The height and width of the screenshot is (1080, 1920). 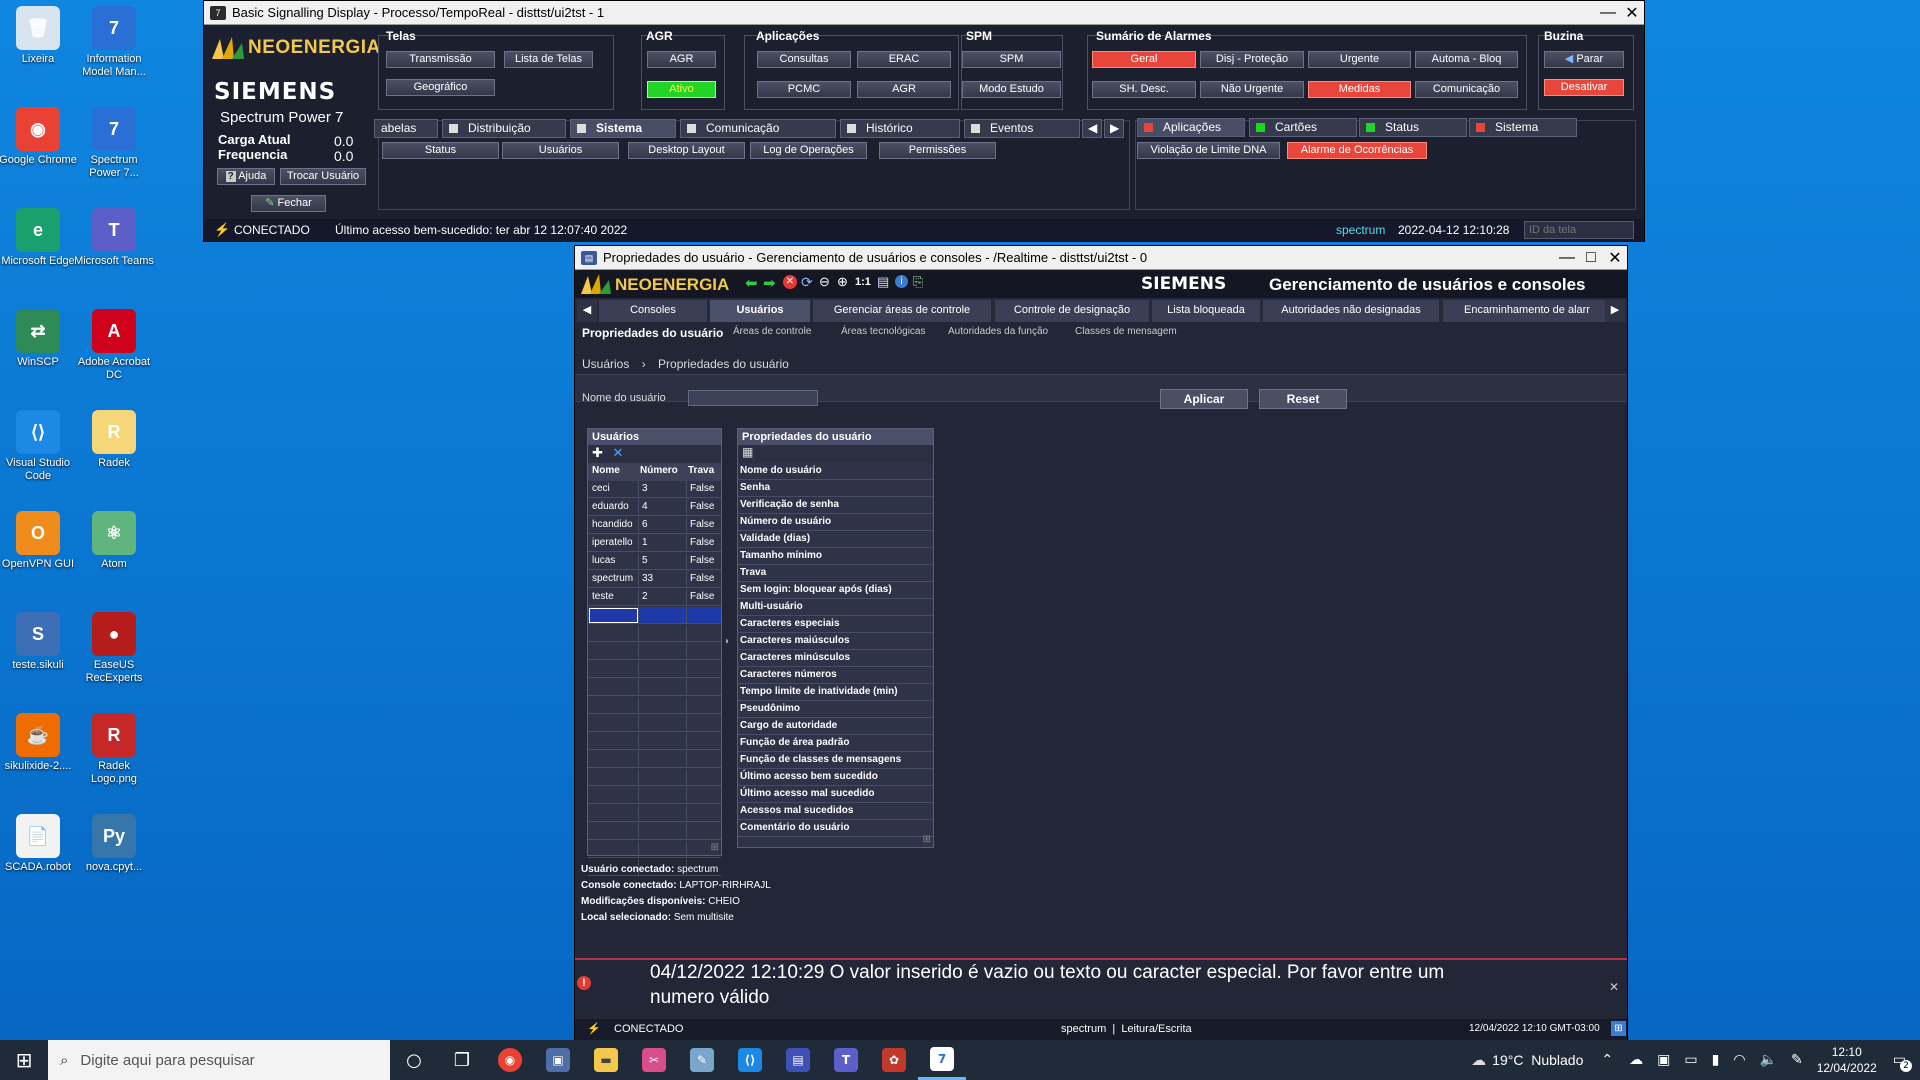 What do you see at coordinates (440, 59) in the screenshot?
I see `transmissao-button: Transmissão` at bounding box center [440, 59].